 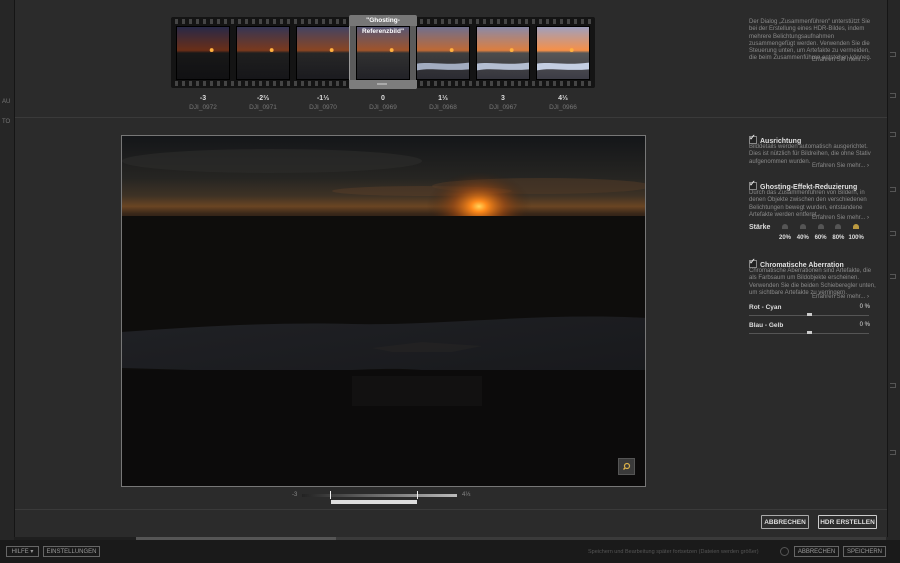 What do you see at coordinates (809, 314) in the screenshot?
I see `red-cyan-slider-thumb` at bounding box center [809, 314].